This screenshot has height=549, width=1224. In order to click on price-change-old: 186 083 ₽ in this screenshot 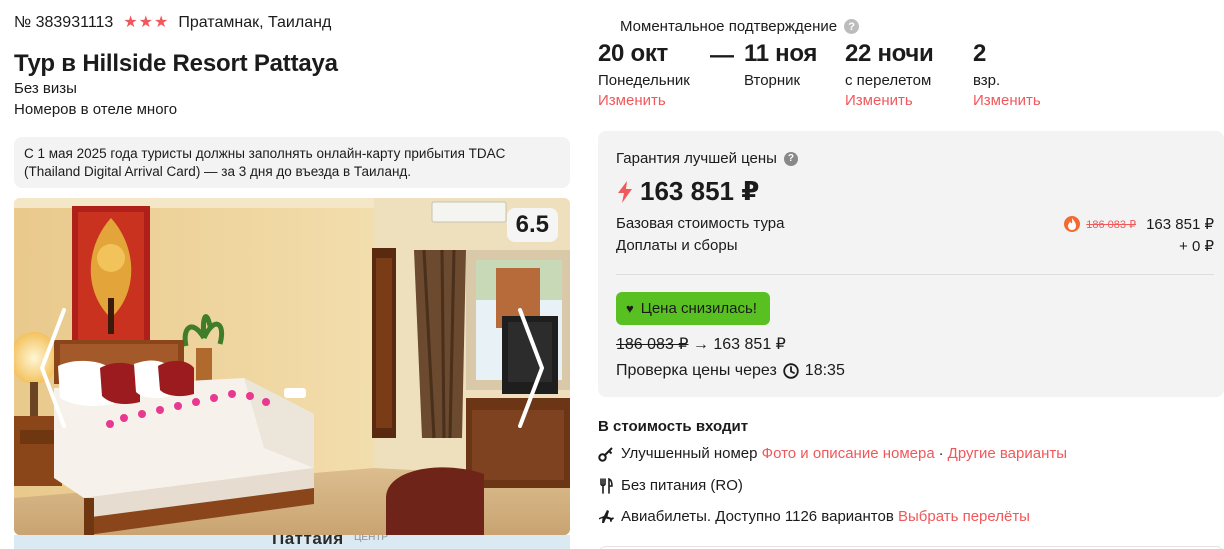, I will do `click(652, 344)`.